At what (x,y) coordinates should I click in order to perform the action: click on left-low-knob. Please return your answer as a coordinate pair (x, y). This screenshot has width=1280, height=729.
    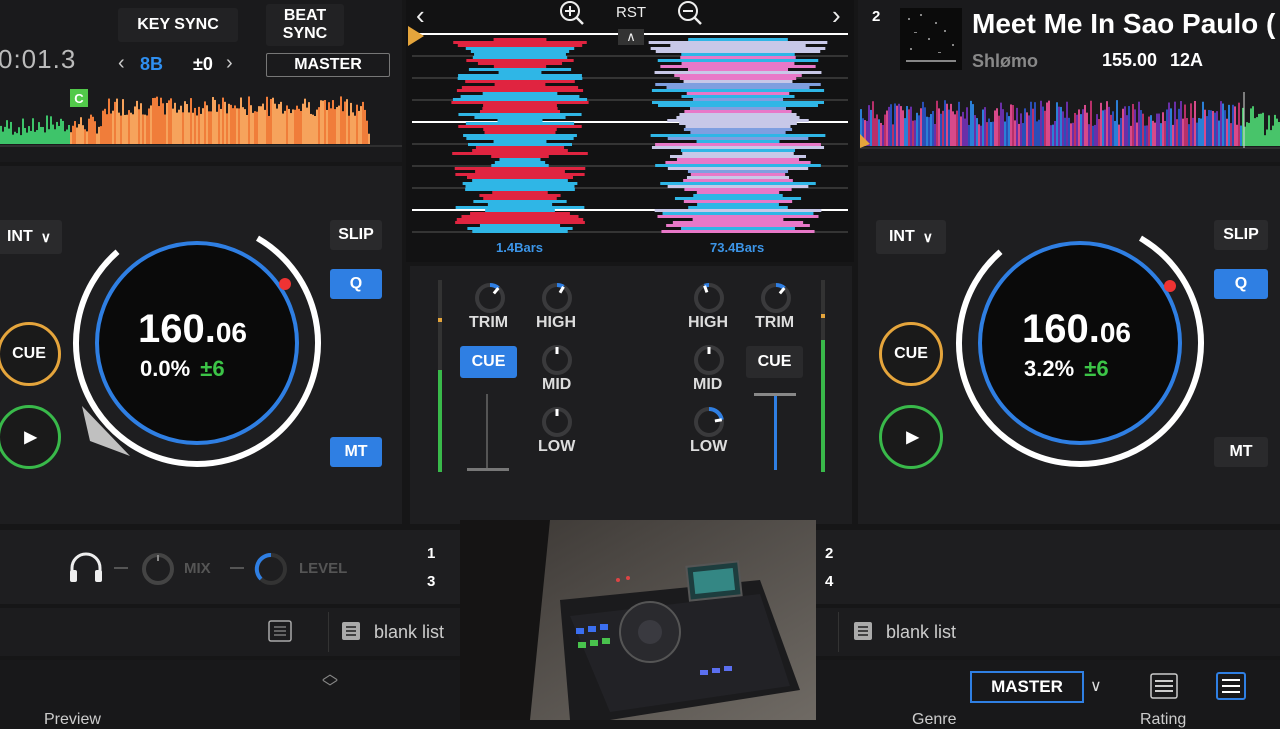
    Looking at the image, I should click on (557, 422).